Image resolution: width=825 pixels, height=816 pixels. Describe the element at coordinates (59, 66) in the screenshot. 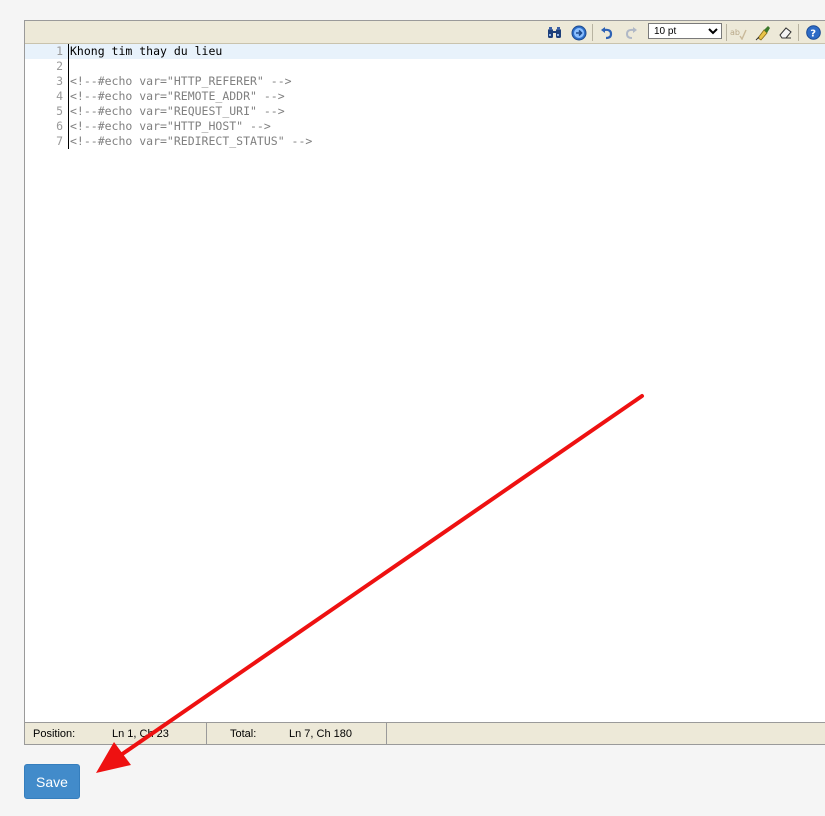

I see `line-number: 2` at that location.